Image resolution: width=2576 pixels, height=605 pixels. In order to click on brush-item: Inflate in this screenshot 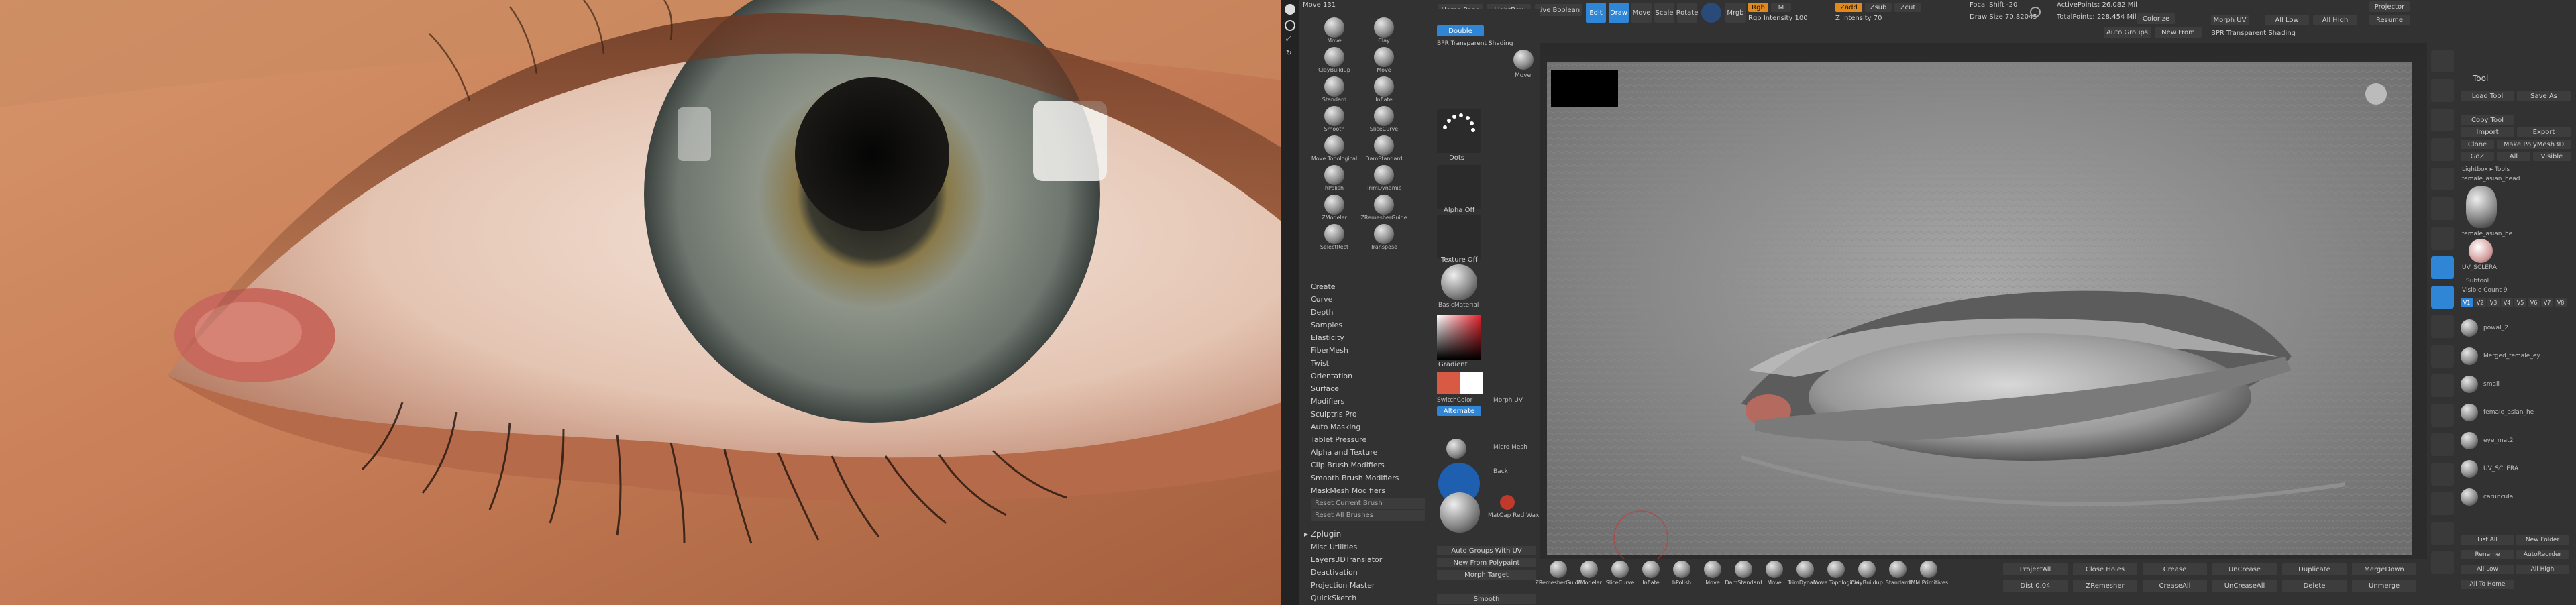, I will do `click(1383, 89)`.